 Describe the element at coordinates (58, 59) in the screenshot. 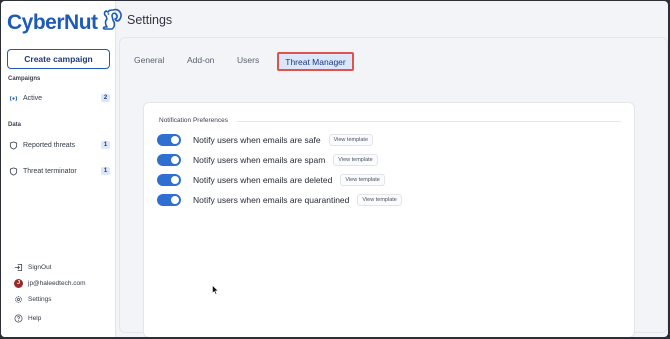

I see `create-campaign-button: Create campaign` at that location.